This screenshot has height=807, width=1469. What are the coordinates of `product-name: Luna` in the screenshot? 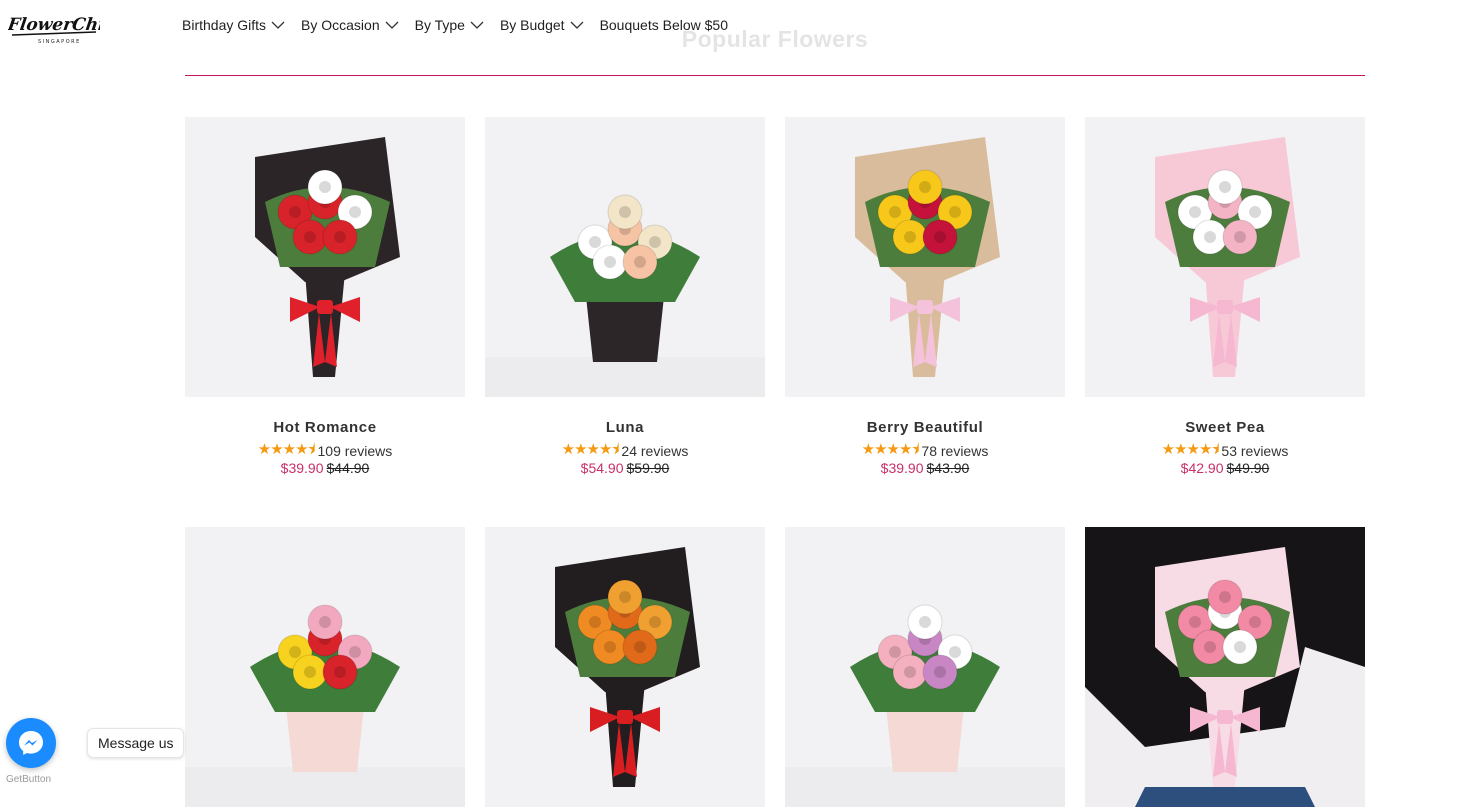 It's located at (625, 428).